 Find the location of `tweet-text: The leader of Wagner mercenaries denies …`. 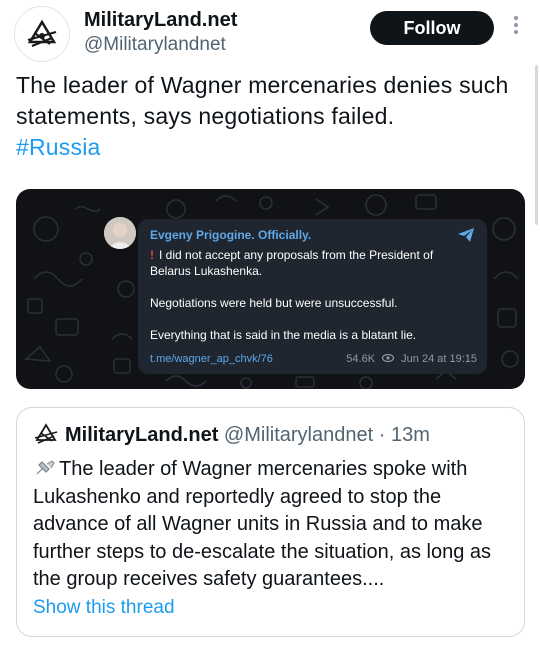

tweet-text: The leader of Wagner mercenaries denies … is located at coordinates (266, 116).